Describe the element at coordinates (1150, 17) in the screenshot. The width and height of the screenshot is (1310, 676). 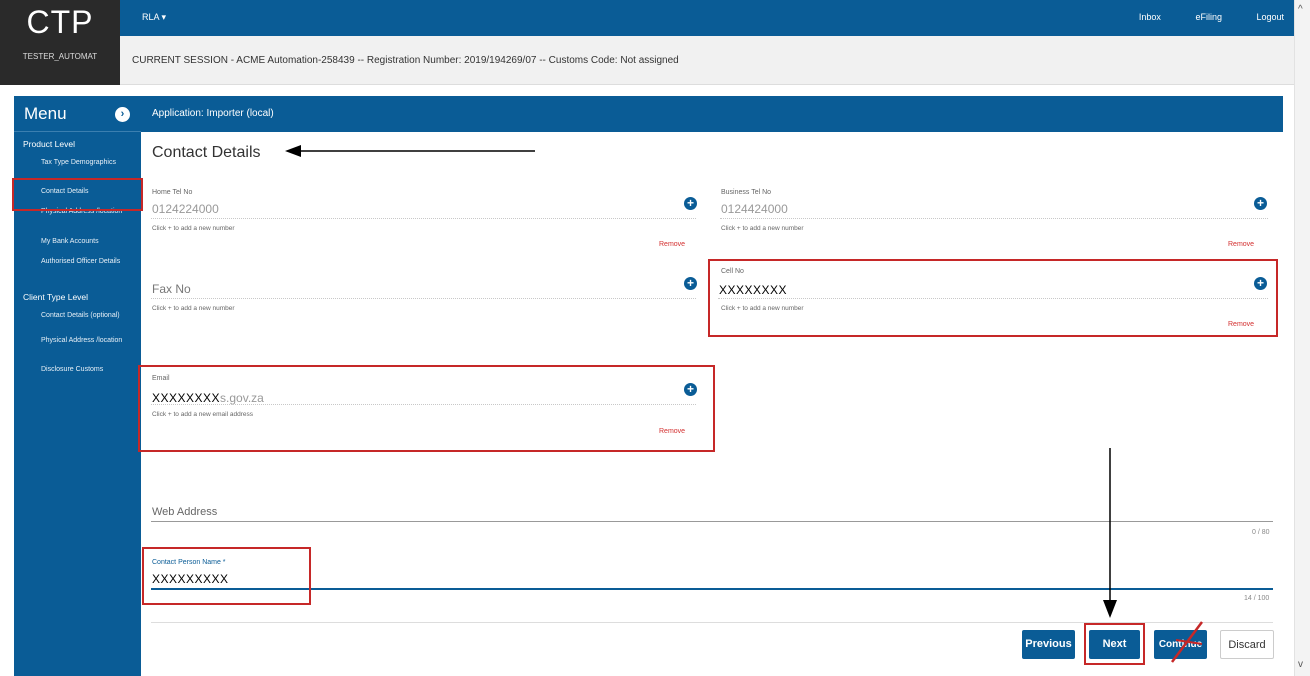
I see `inbox-link: Inbox` at that location.